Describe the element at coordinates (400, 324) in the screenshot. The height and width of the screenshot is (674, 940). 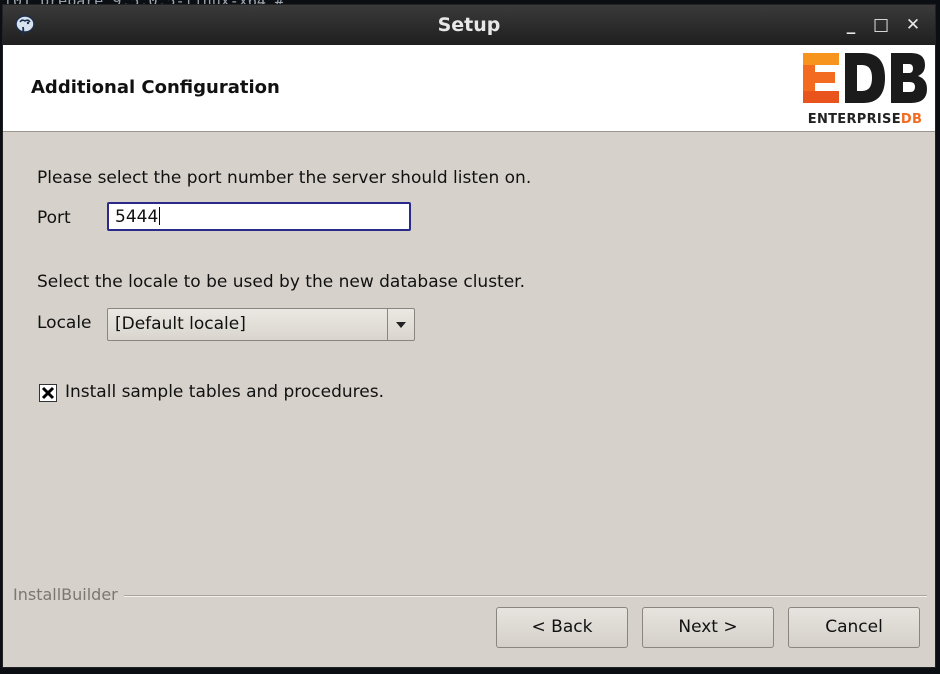
I see `chevron-down-icon` at that location.